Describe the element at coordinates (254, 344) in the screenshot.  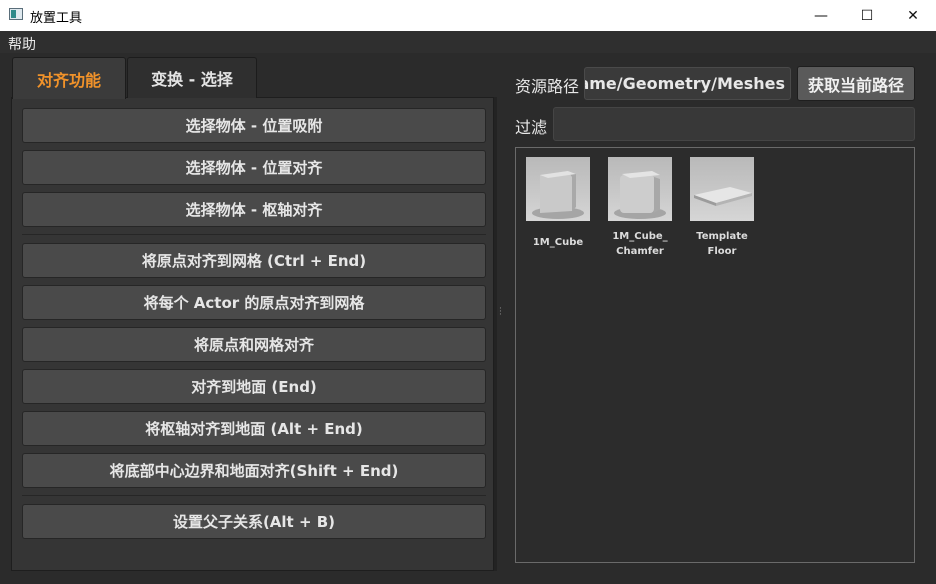
I see `align-origin-with-grid-button: 将原点和网格对齐` at that location.